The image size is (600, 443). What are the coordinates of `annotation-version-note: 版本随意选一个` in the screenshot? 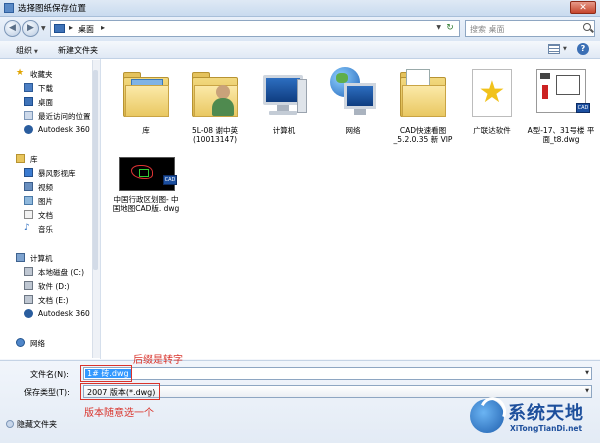 It's located at (119, 413).